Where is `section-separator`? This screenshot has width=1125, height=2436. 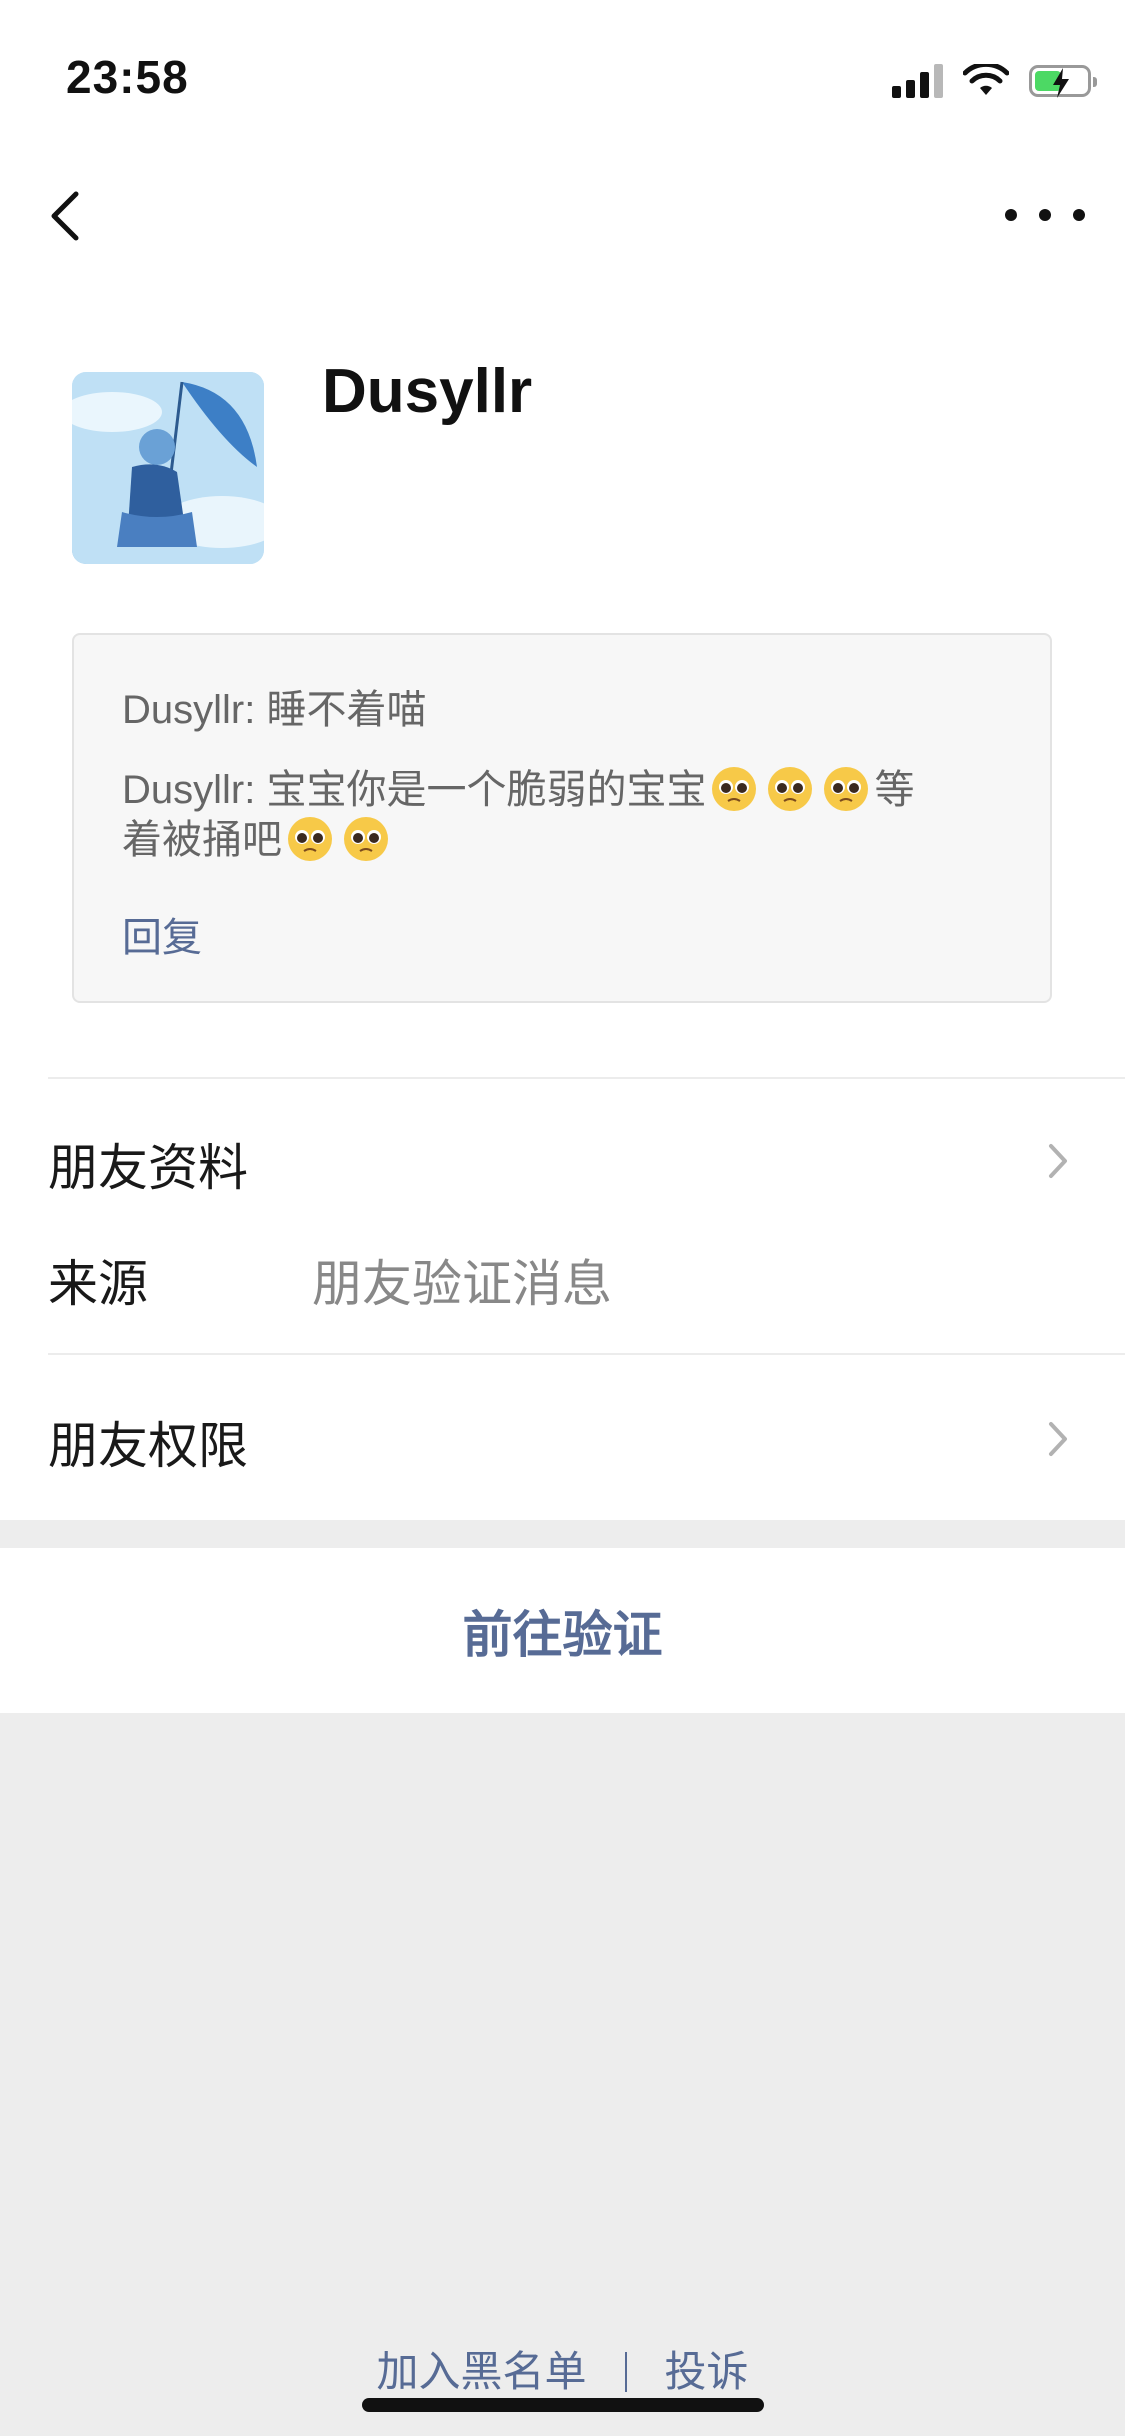
section-separator is located at coordinates (562, 1534).